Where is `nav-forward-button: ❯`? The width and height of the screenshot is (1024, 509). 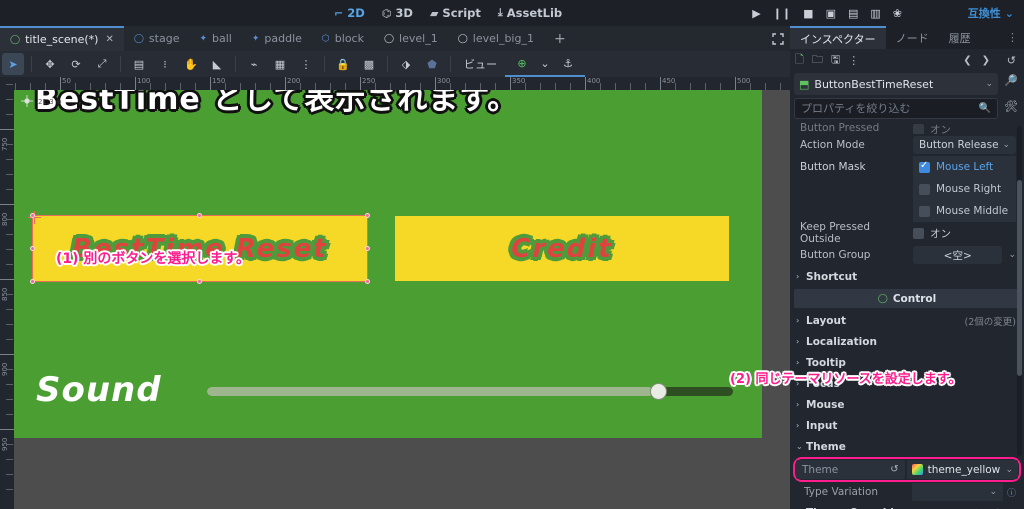
nav-forward-button: ❯ is located at coordinates (986, 60).